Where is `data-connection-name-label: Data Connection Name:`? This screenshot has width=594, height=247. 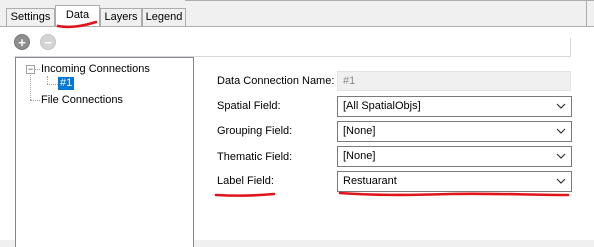
data-connection-name-label: Data Connection Name: is located at coordinates (276, 81).